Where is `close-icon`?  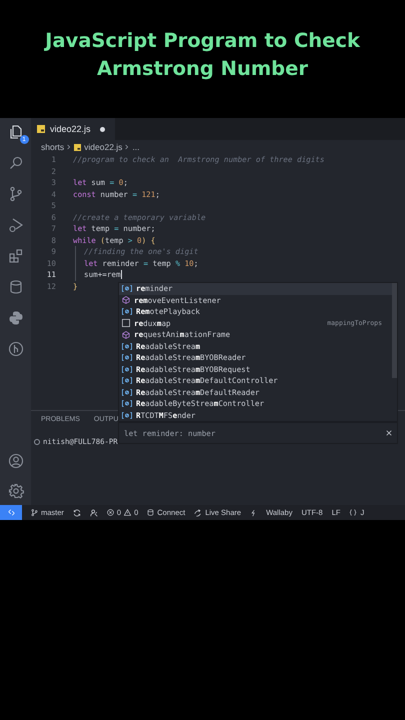
close-icon is located at coordinates (389, 433).